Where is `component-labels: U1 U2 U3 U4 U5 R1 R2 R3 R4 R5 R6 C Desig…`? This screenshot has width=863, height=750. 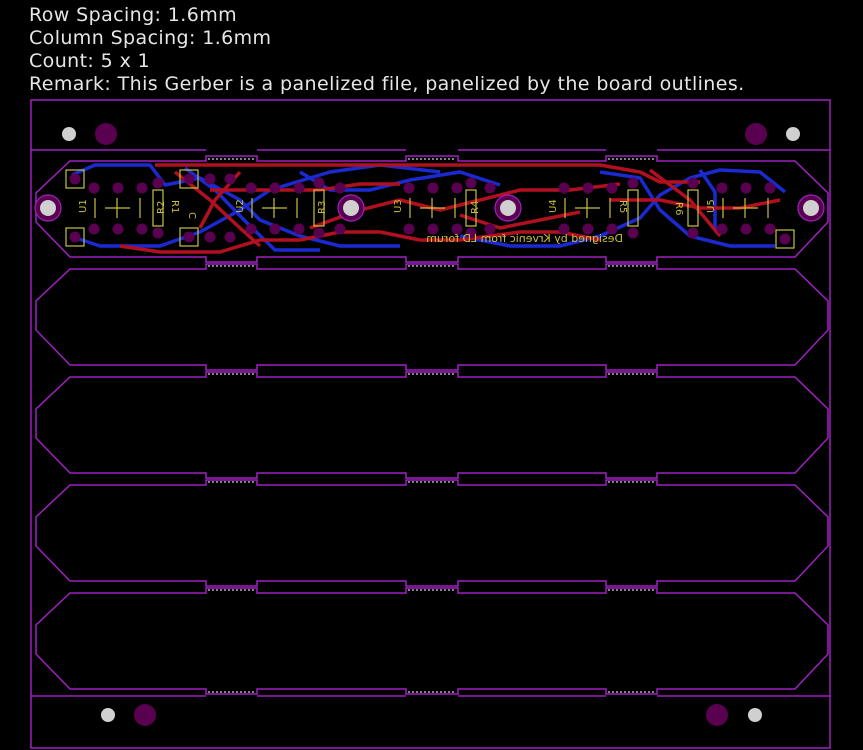 component-labels: U1 U2 U3 U4 U5 R1 R2 R3 R4 R5 R6 C Desig… is located at coordinates (397, 222).